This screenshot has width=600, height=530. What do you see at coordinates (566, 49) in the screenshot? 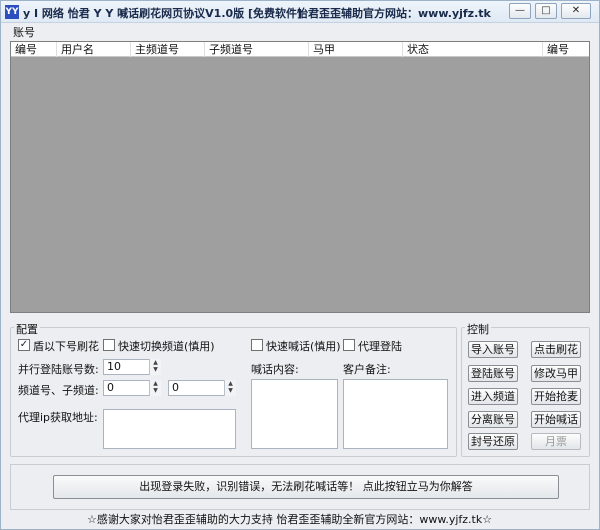
I see `column-header-id-2: 编号` at bounding box center [566, 49].